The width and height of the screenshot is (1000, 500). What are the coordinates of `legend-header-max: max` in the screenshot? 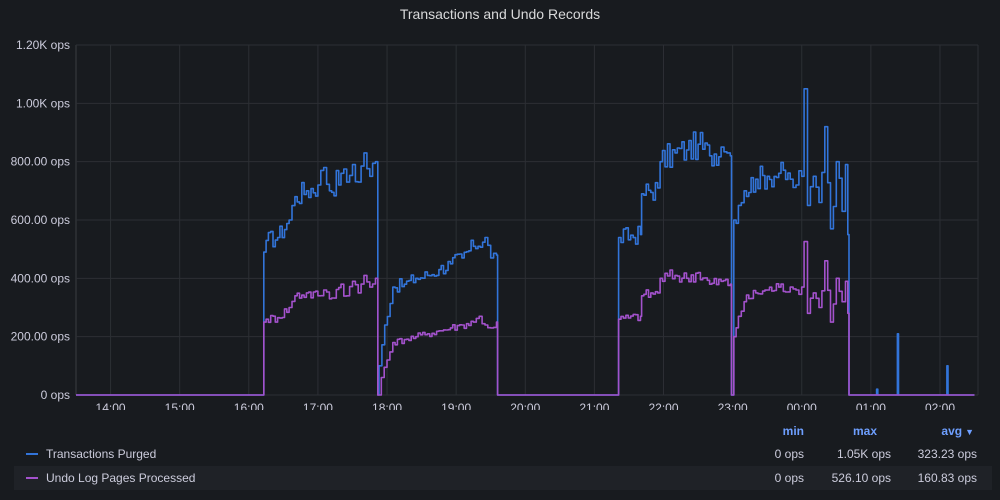 It's located at (845, 431).